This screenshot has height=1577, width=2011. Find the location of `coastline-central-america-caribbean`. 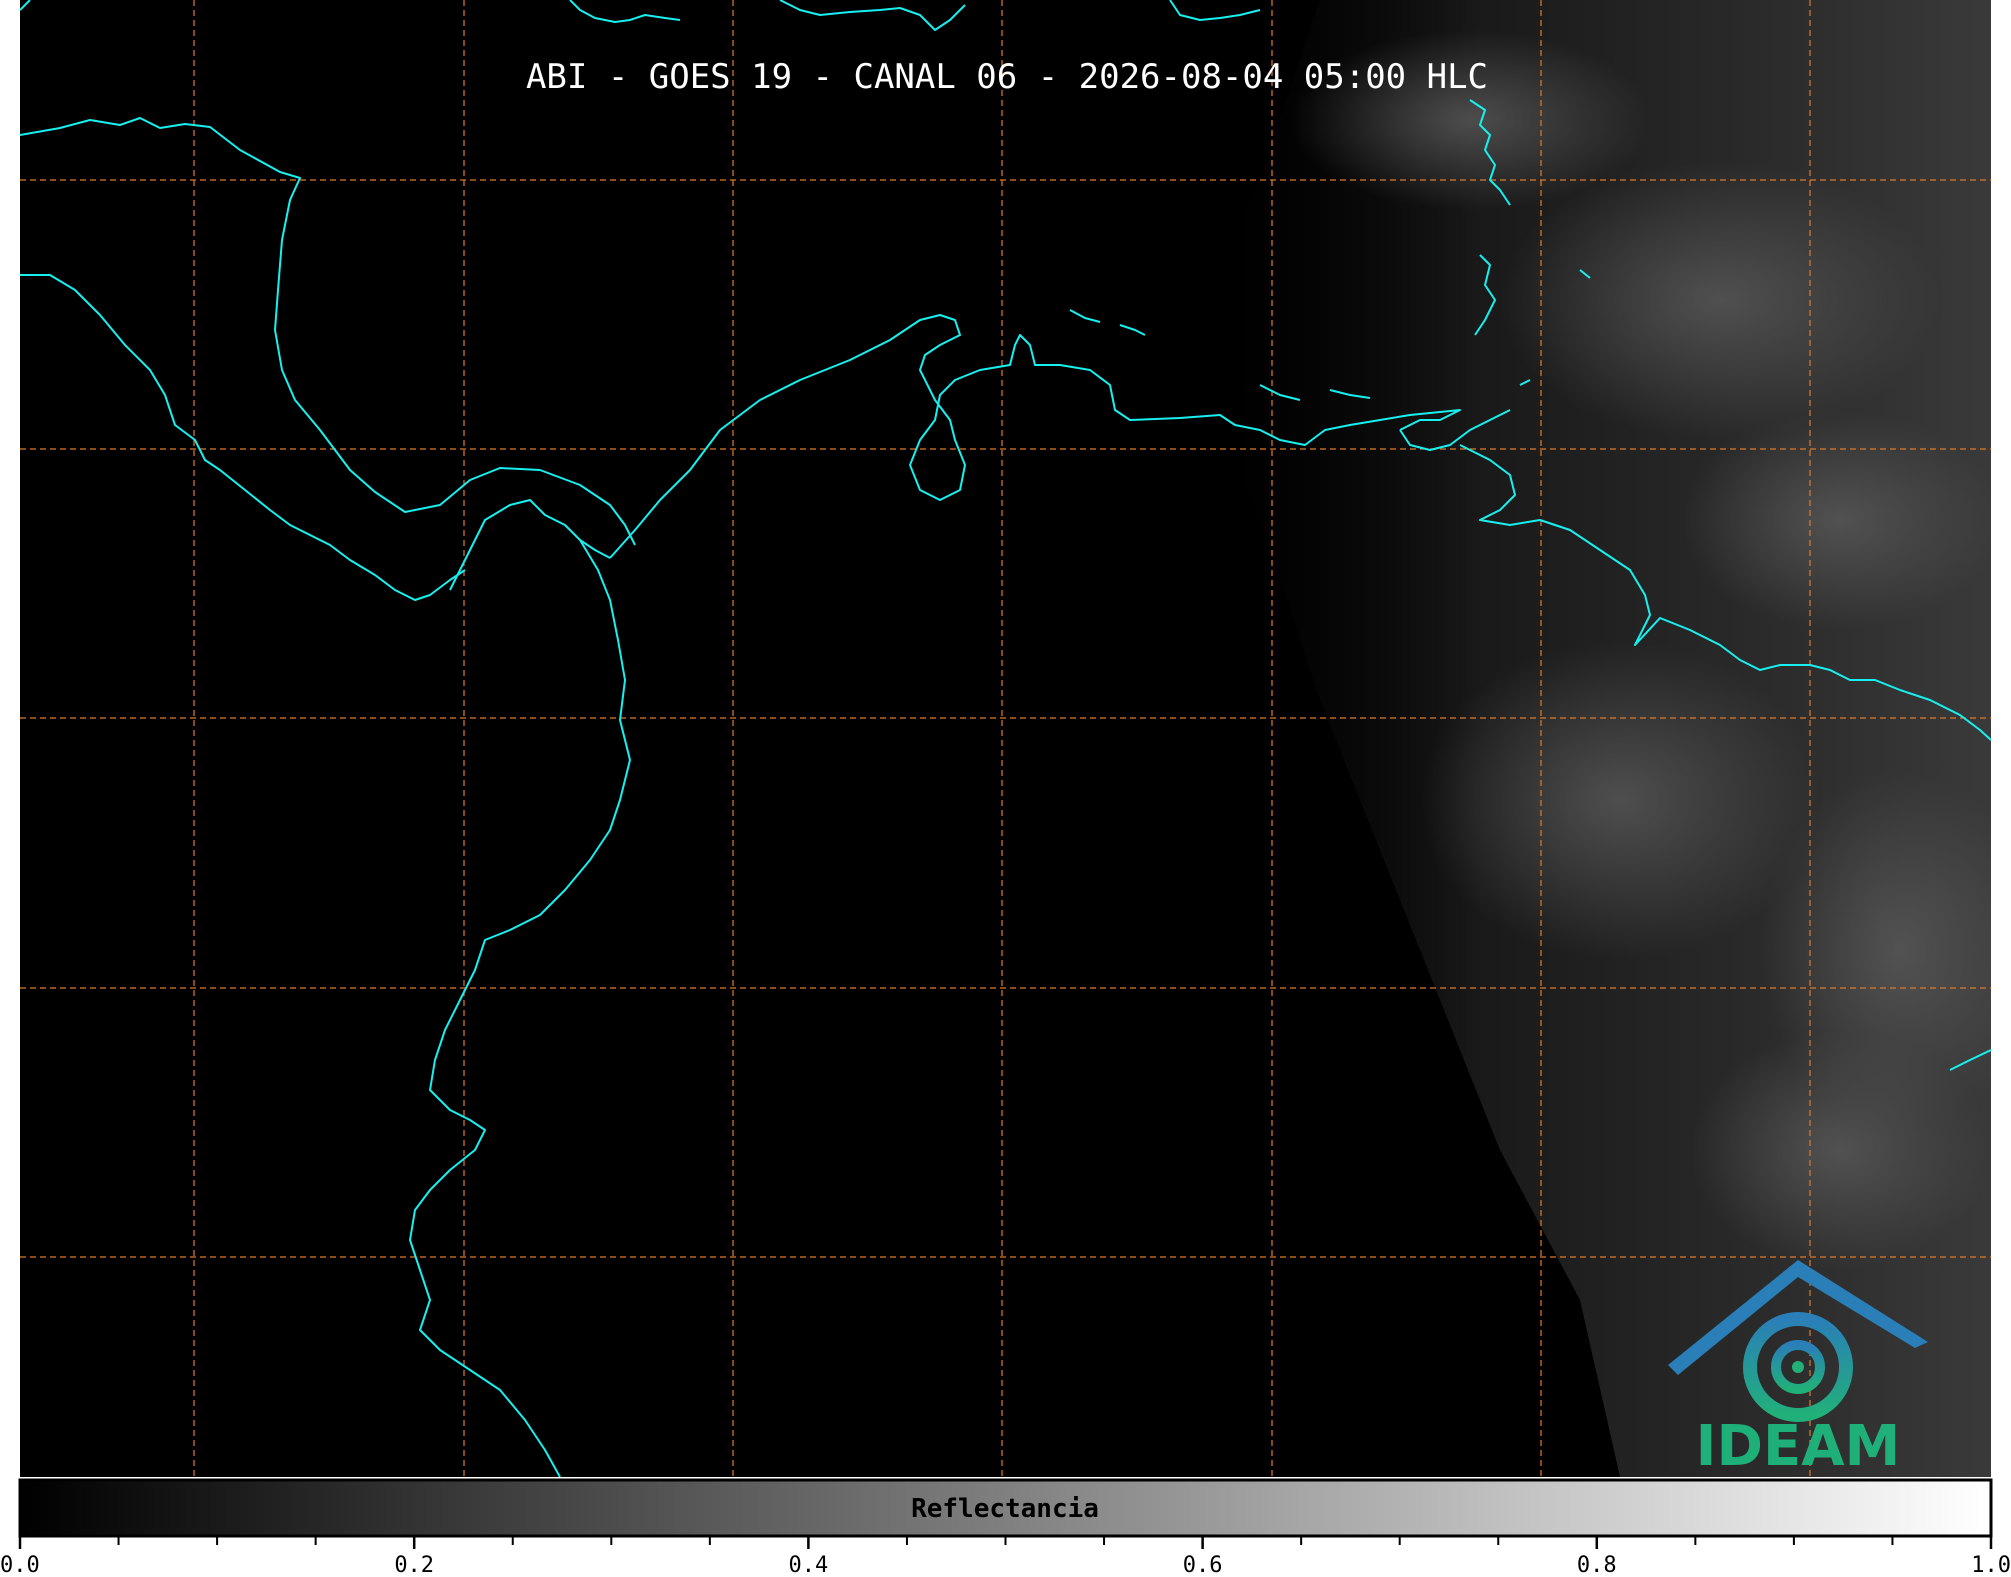

coastline-central-america-caribbean is located at coordinates (328, 331).